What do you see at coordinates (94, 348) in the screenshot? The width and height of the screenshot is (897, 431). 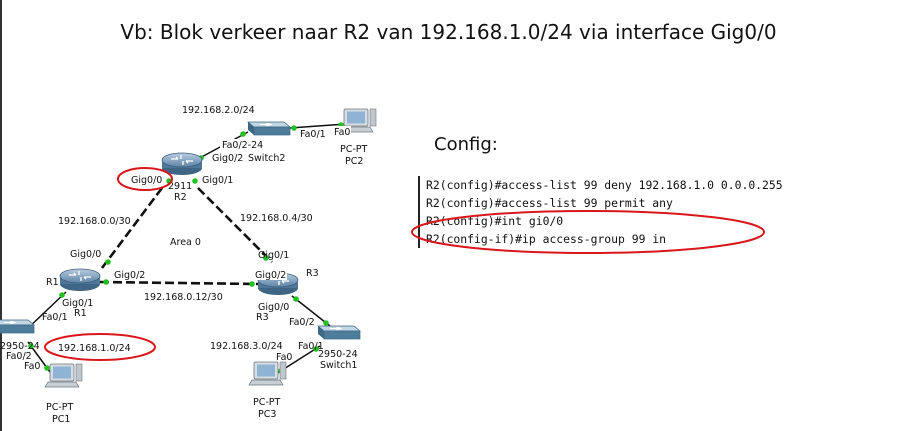 I see `label-net-1: 192.168.1.0/24` at bounding box center [94, 348].